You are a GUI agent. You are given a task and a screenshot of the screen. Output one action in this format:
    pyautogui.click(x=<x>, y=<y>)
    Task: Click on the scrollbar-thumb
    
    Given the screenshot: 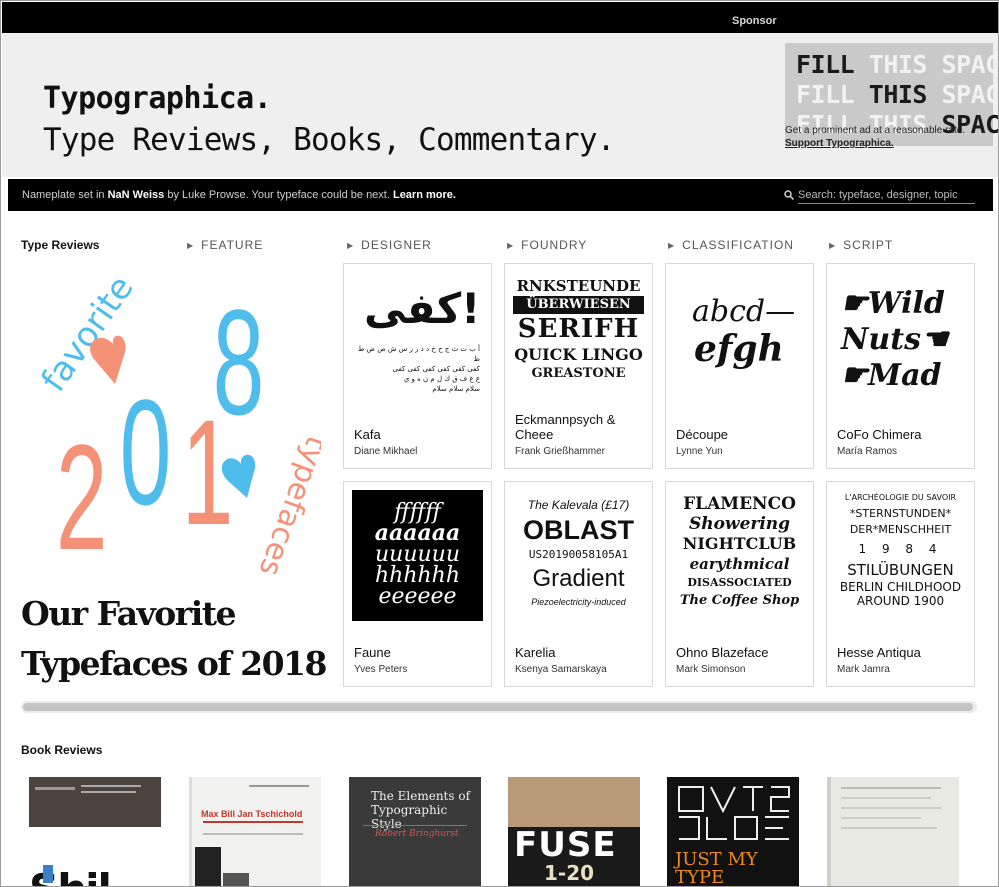 What is the action you would take?
    pyautogui.click(x=498, y=707)
    